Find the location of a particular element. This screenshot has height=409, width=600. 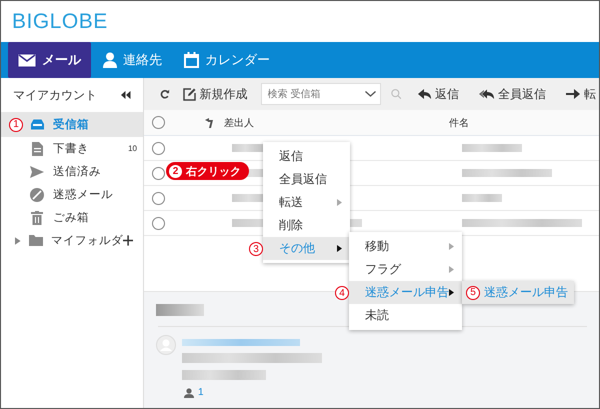

folder-item: ごみ箱 is located at coordinates (72, 217).